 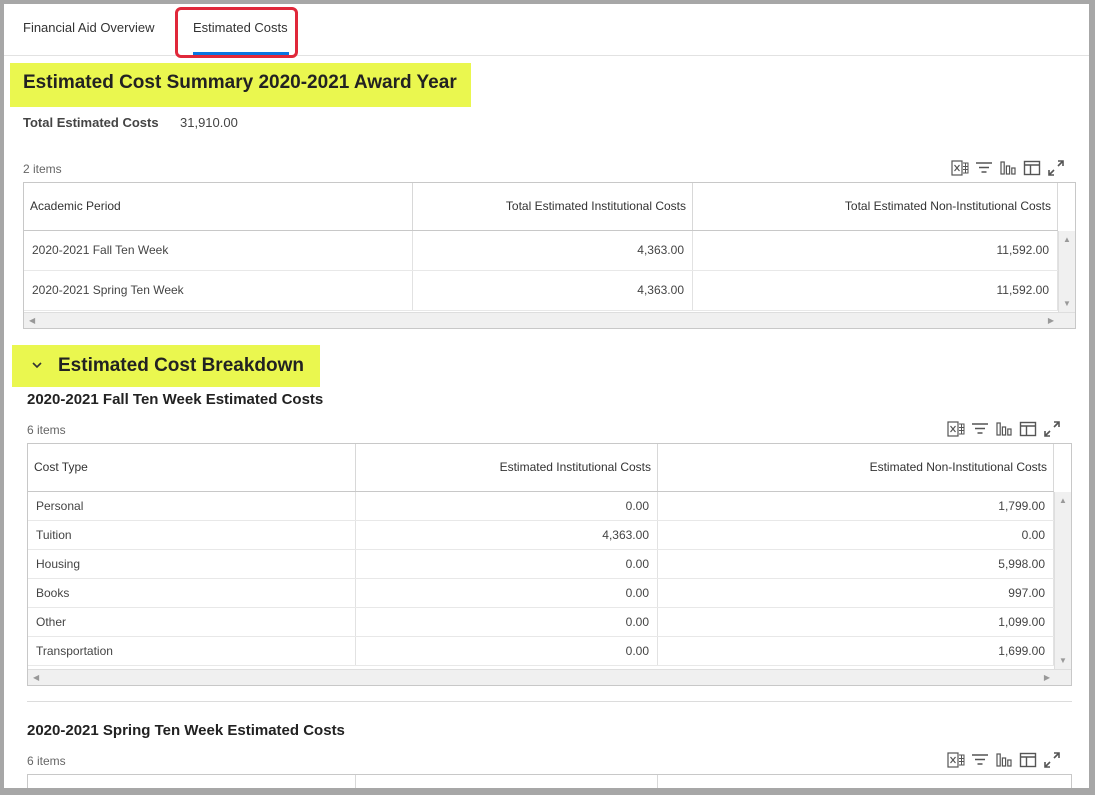 I want to click on fall-items-count: 6 items, so click(x=46, y=430).